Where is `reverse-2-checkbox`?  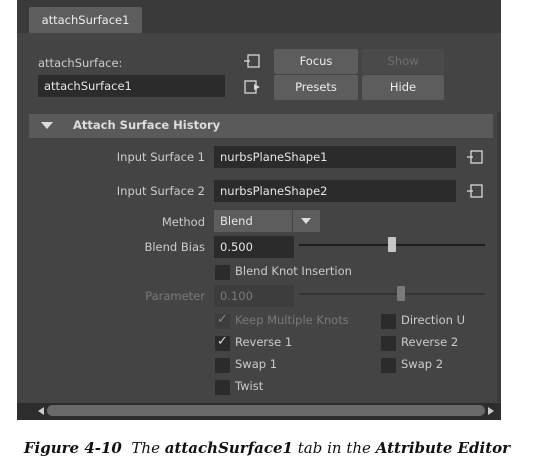
reverse-2-checkbox is located at coordinates (388, 343).